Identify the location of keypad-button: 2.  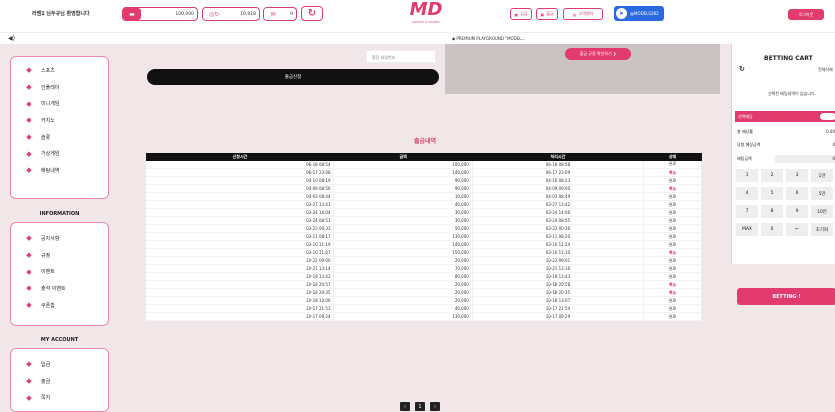
(772, 175).